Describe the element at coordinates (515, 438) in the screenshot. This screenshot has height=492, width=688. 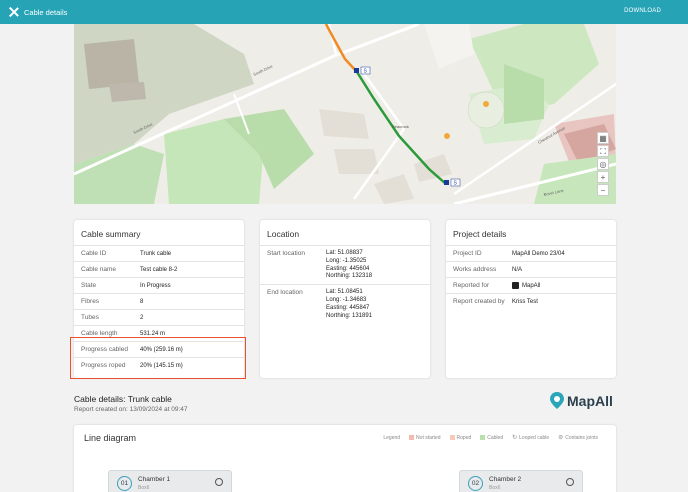
I see `loop-icon: ↻` at that location.